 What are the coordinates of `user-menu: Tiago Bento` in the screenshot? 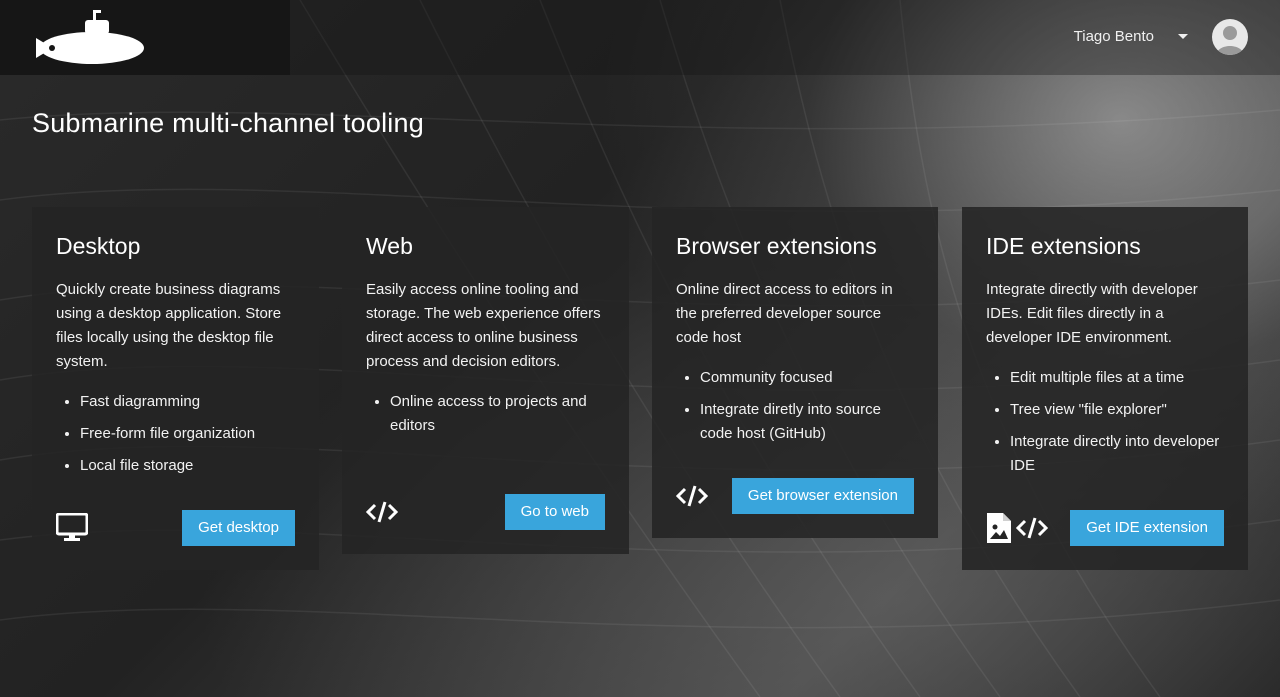 It's located at (1131, 36).